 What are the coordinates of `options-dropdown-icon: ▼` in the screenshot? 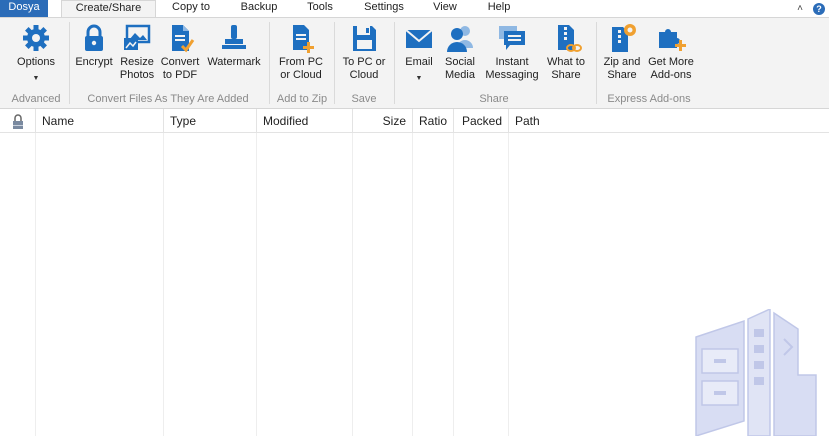 It's located at (36, 78).